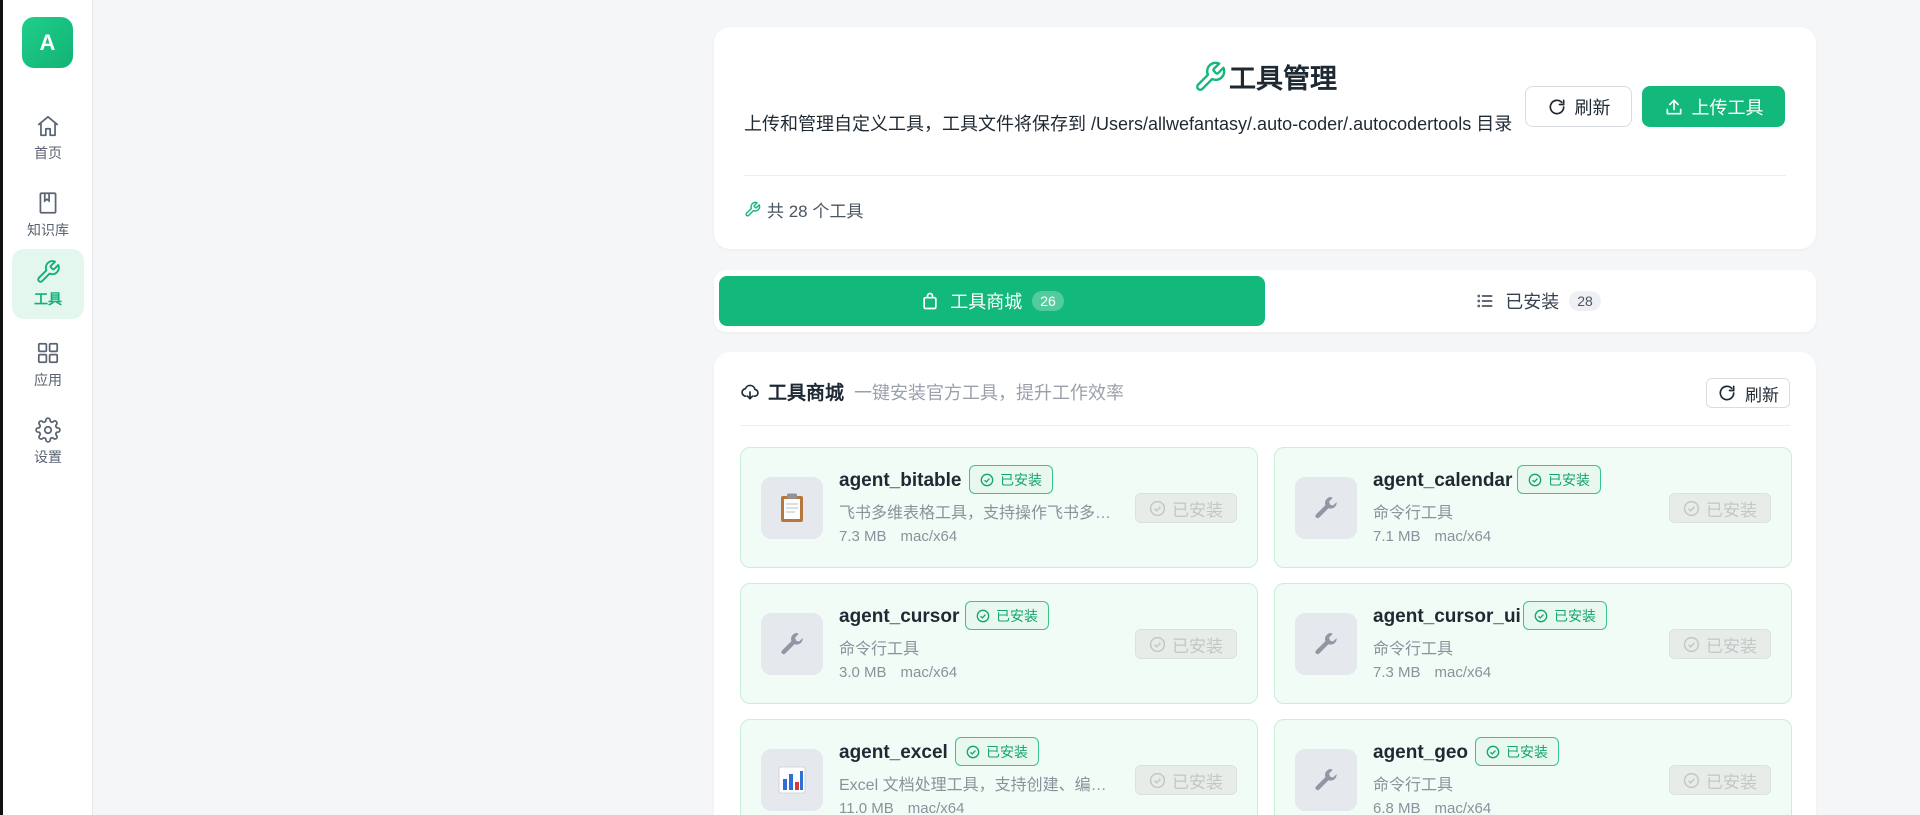 The height and width of the screenshot is (815, 1920). I want to click on tabs-bar: 工具商城 26 已安装 28, so click(1265, 301).